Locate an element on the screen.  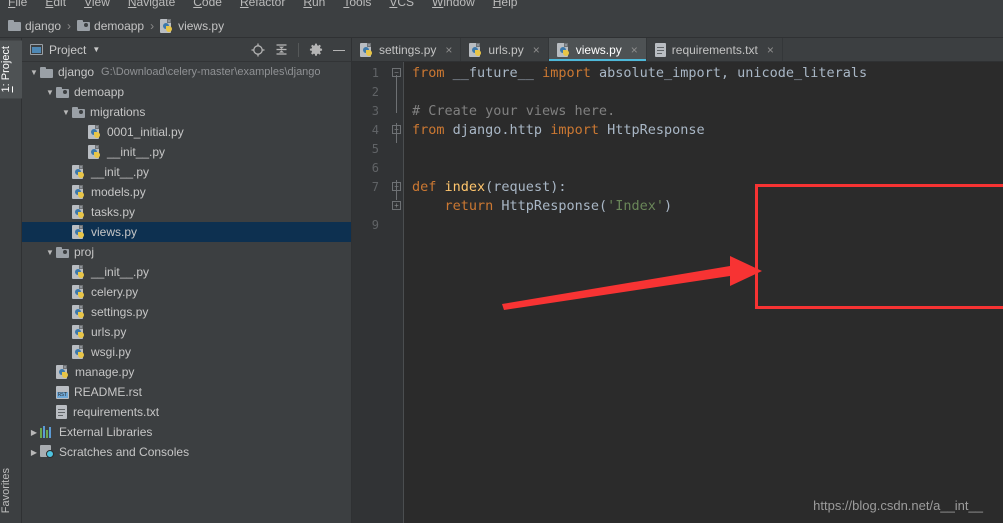
tree-item-label: migrations is located at coordinates (118, 112).